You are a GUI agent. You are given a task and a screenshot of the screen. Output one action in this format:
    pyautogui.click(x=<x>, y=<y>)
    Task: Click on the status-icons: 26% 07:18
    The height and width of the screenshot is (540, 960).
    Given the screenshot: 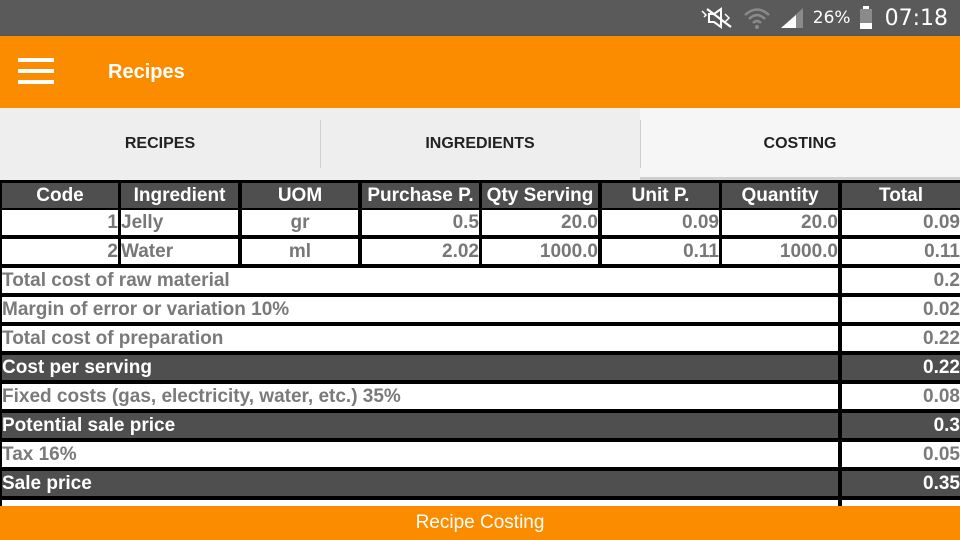 What is the action you would take?
    pyautogui.click(x=824, y=18)
    